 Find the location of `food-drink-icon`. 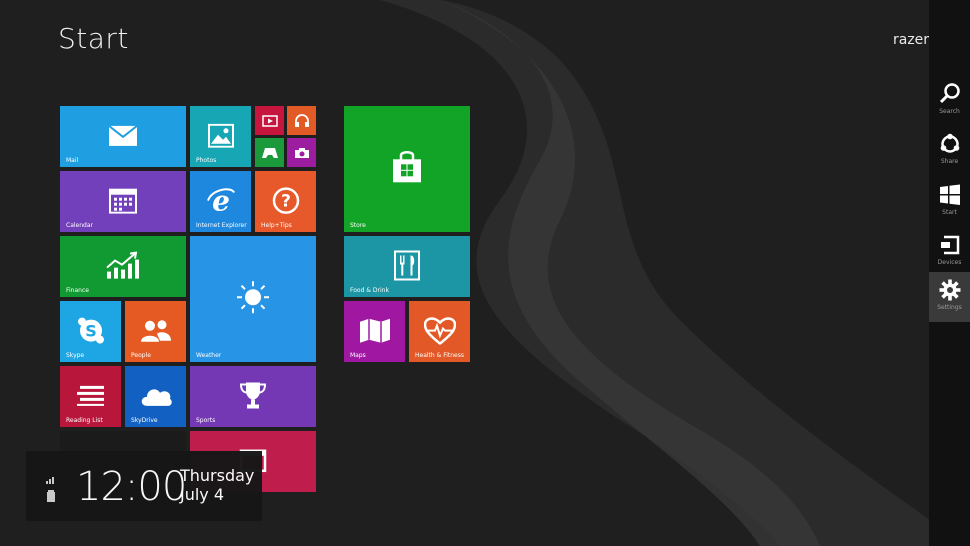

food-drink-icon is located at coordinates (407, 265).